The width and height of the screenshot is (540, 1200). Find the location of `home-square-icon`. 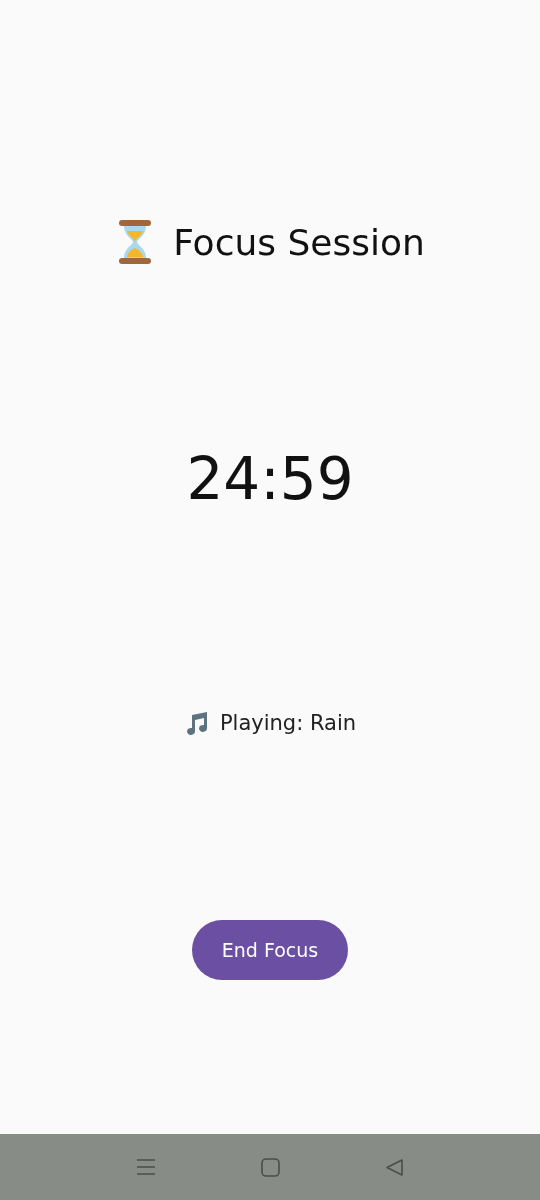

home-square-icon is located at coordinates (270, 1167).